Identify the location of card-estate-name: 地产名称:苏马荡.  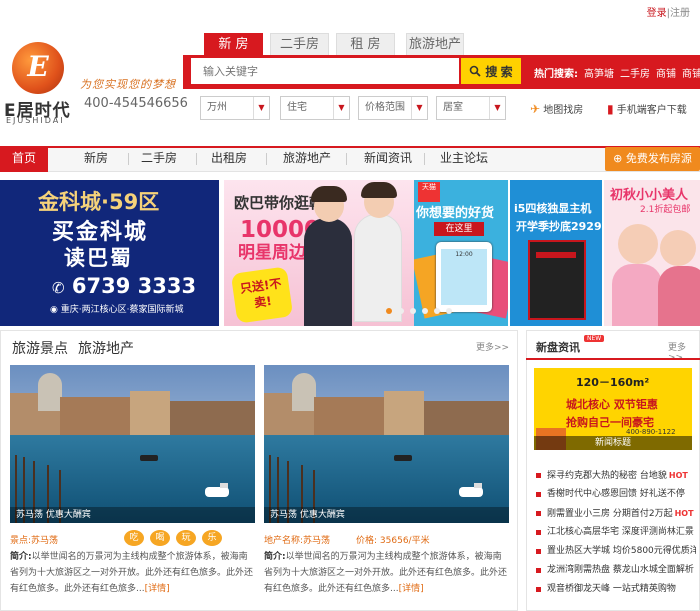
(297, 539).